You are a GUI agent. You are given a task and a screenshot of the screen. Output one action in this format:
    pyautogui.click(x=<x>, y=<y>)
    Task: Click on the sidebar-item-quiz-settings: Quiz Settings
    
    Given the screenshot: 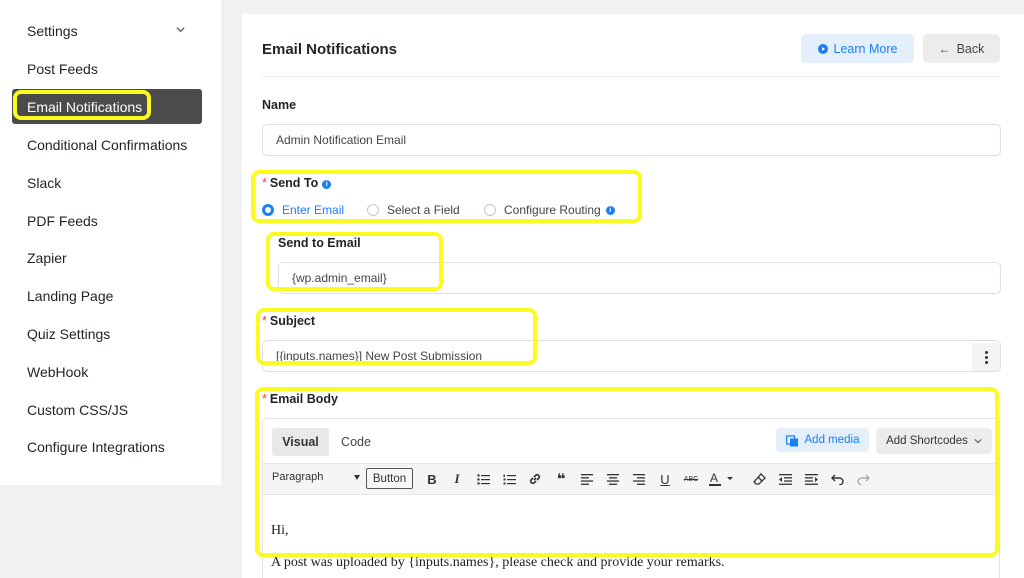 What is the action you would take?
    pyautogui.click(x=68, y=334)
    